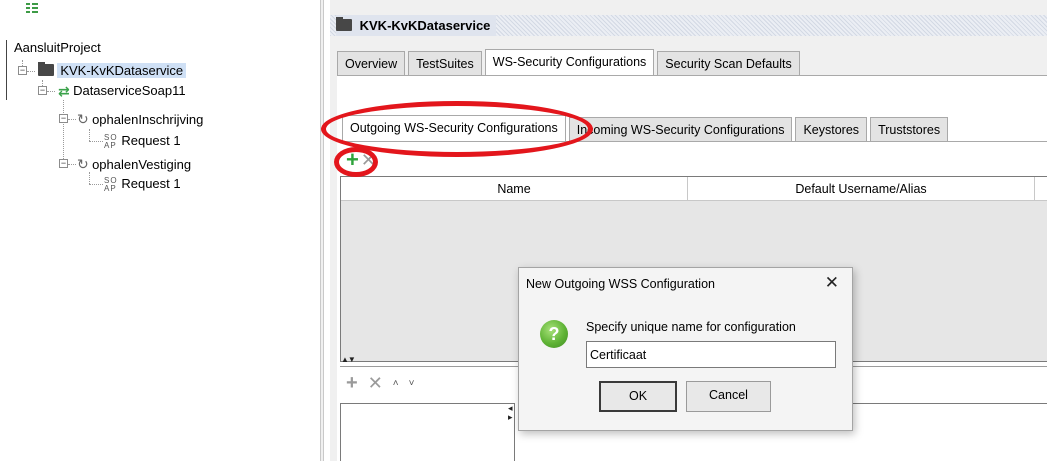 This screenshot has width=1047, height=461. What do you see at coordinates (425, 25) in the screenshot?
I see `window-title: KVK-KvKDataservice` at bounding box center [425, 25].